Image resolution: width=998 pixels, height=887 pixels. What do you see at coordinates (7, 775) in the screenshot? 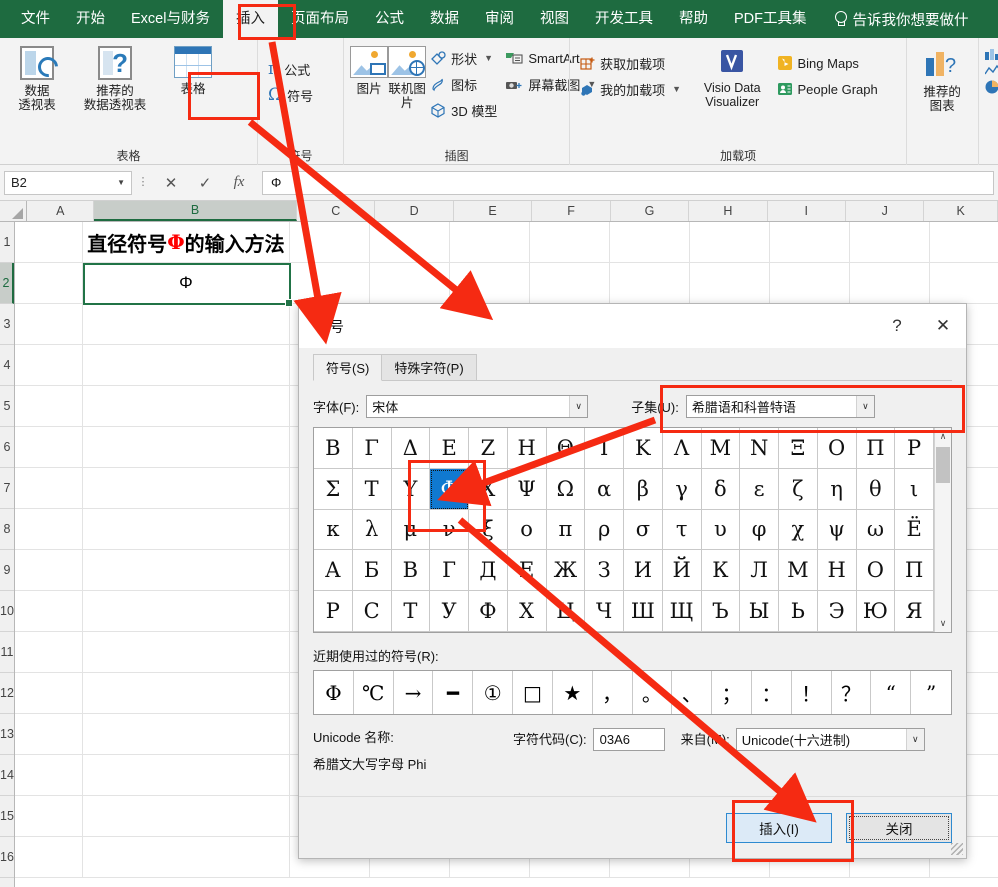
I see `row-header-14: 14` at bounding box center [7, 775].